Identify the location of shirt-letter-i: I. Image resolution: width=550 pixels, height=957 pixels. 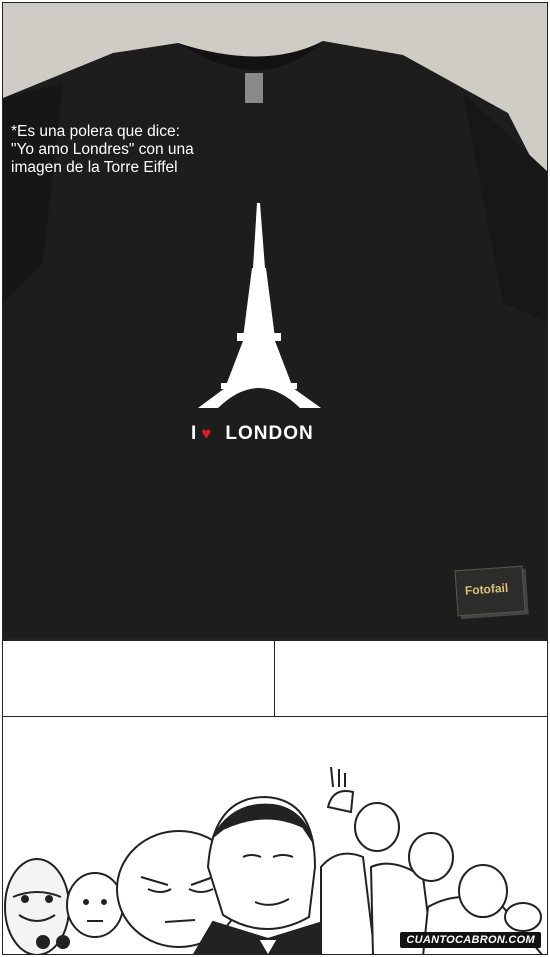
(194, 433).